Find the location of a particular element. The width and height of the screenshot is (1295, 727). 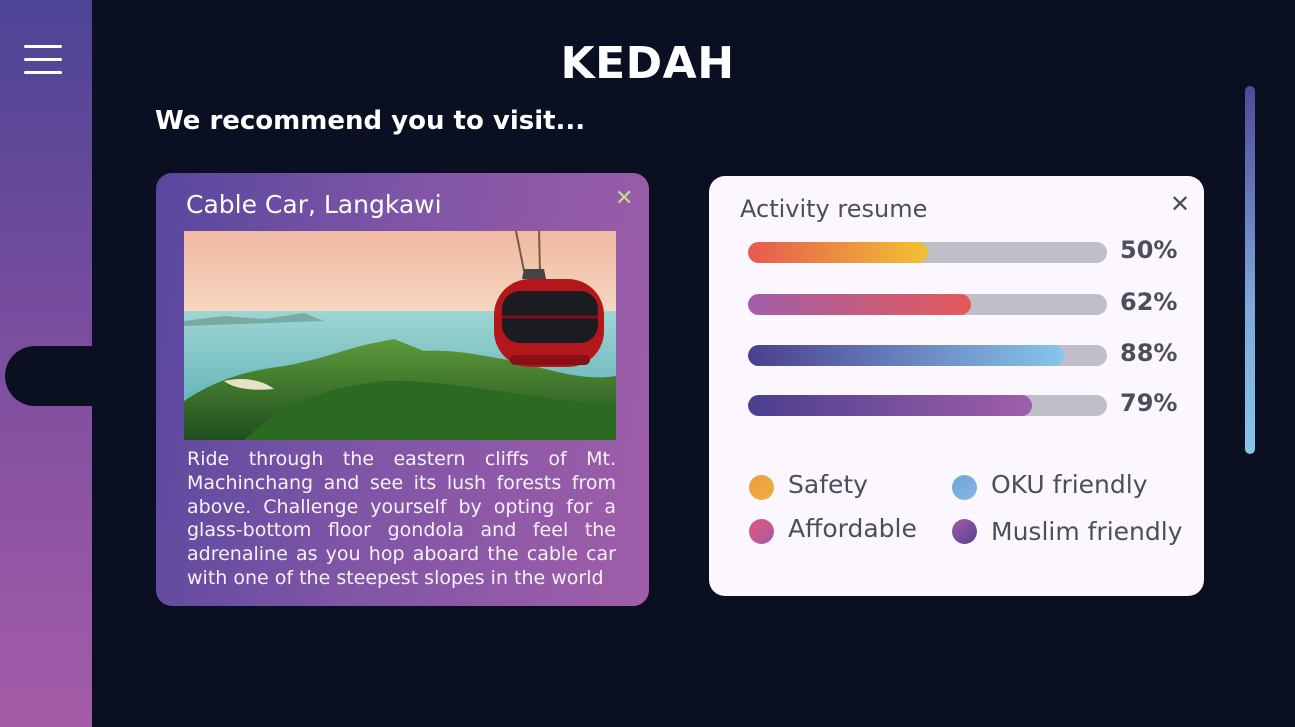

progress-bar-row: 88% is located at coordinates (963, 353).